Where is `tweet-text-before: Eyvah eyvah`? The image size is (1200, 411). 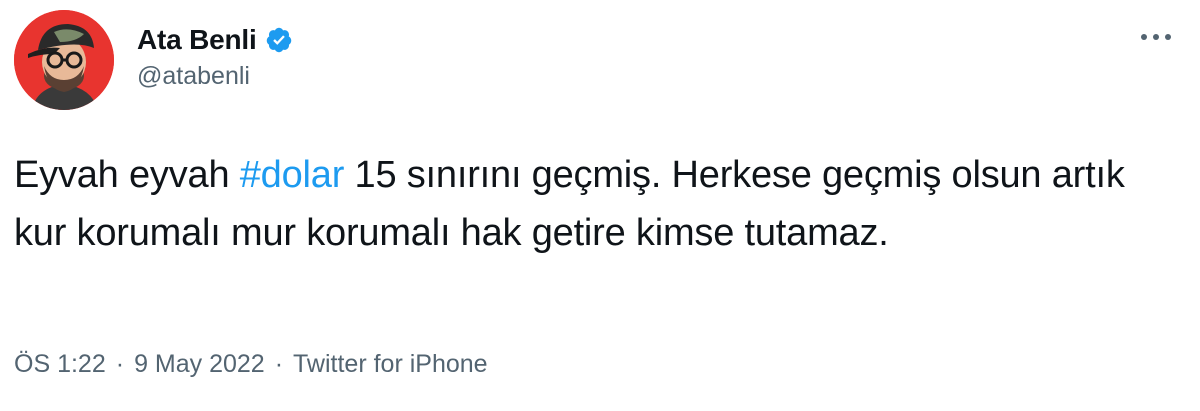
tweet-text-before: Eyvah eyvah is located at coordinates (127, 175).